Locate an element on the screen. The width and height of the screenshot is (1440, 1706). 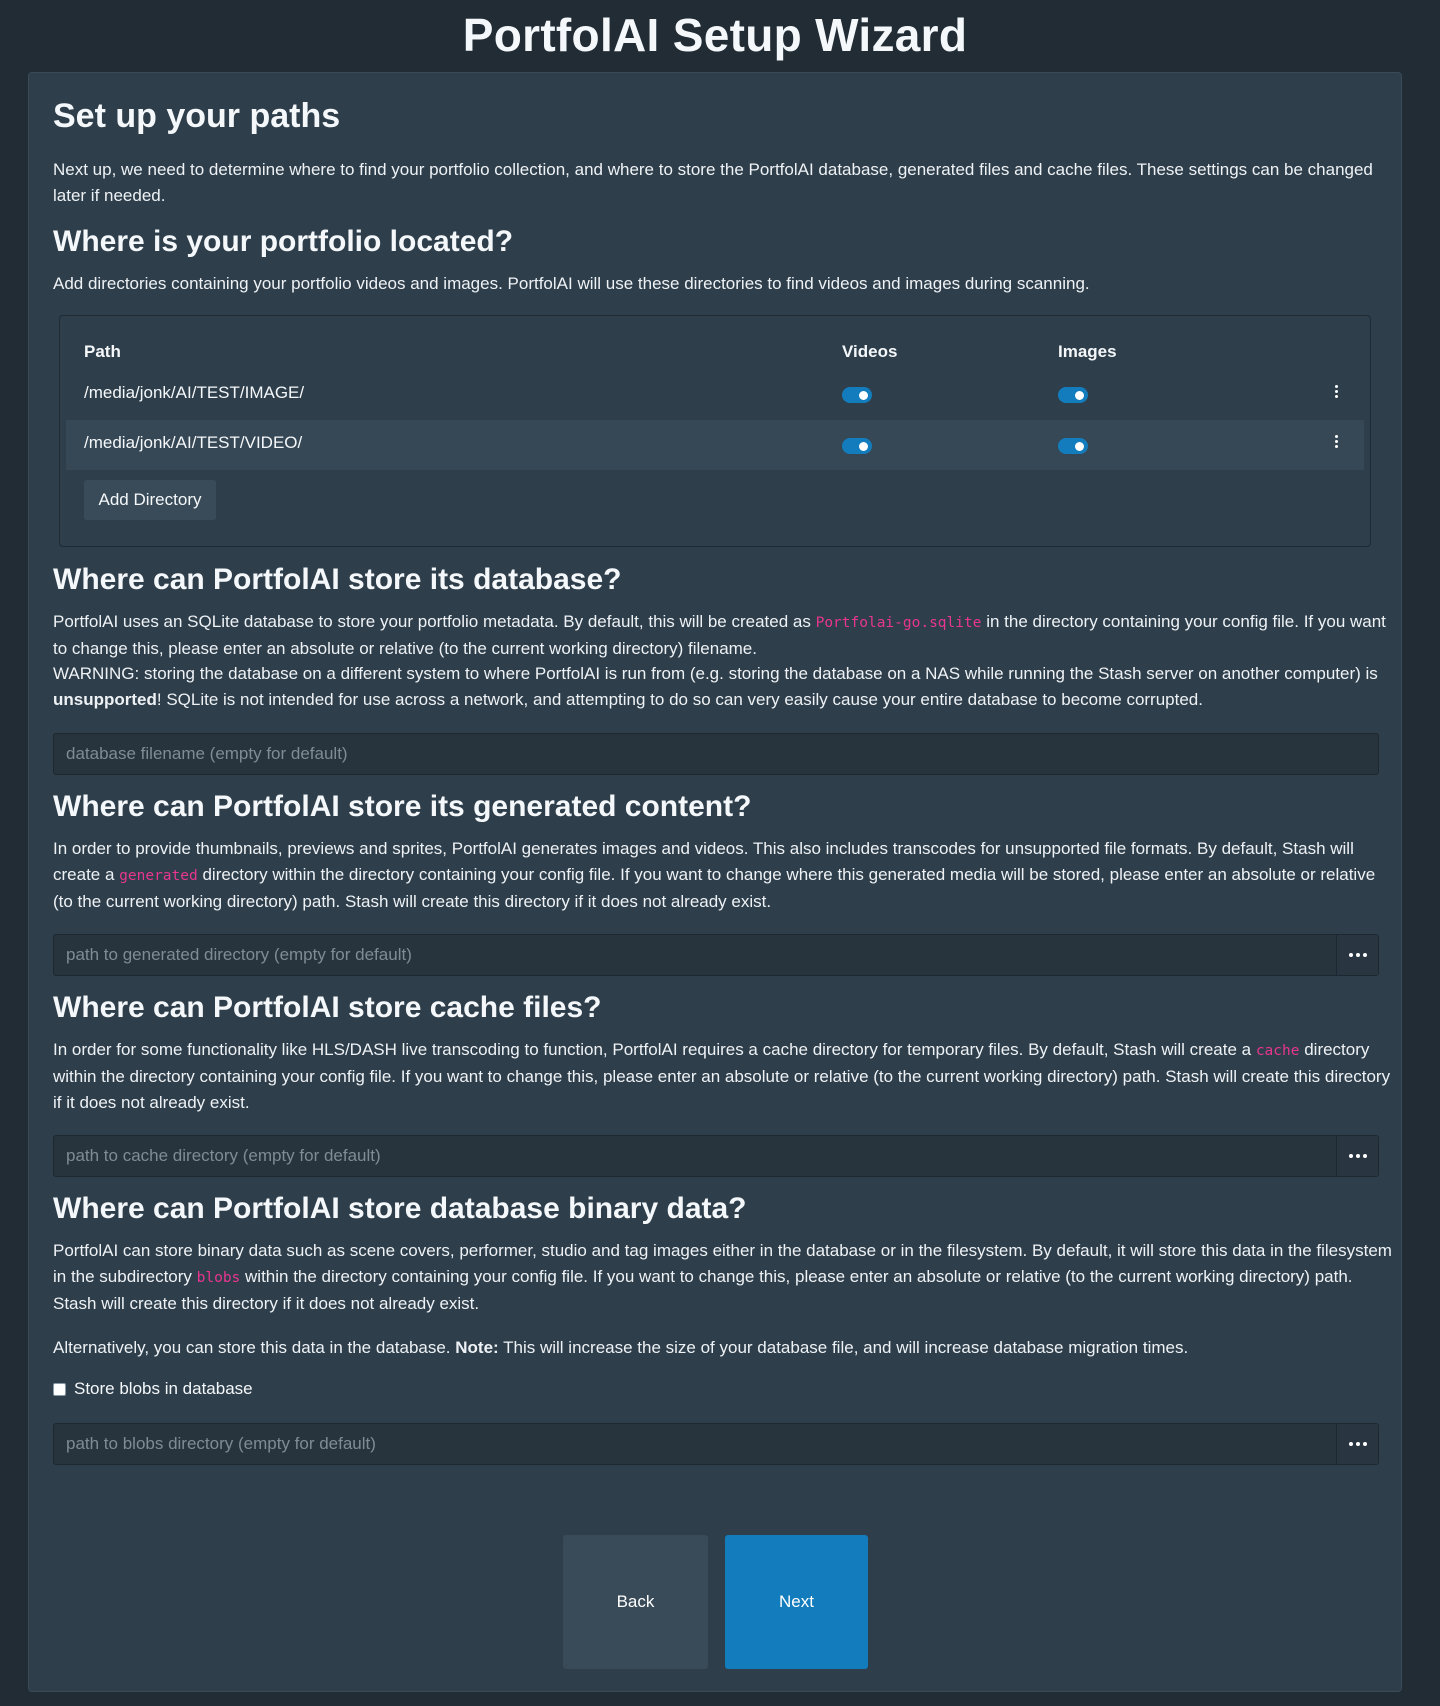
column-header-path: Path is located at coordinates (102, 351).